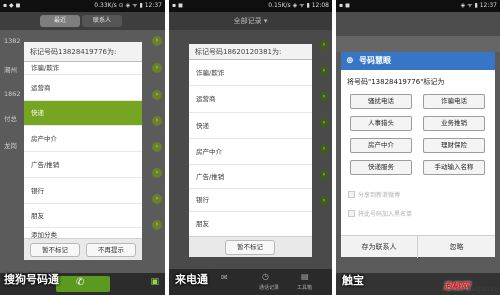 Image resolution: width=500 pixels, height=295 pixels. What do you see at coordinates (83, 249) in the screenshot?
I see `dialog-button-row: 暂不标记 不再提示` at bounding box center [83, 249].